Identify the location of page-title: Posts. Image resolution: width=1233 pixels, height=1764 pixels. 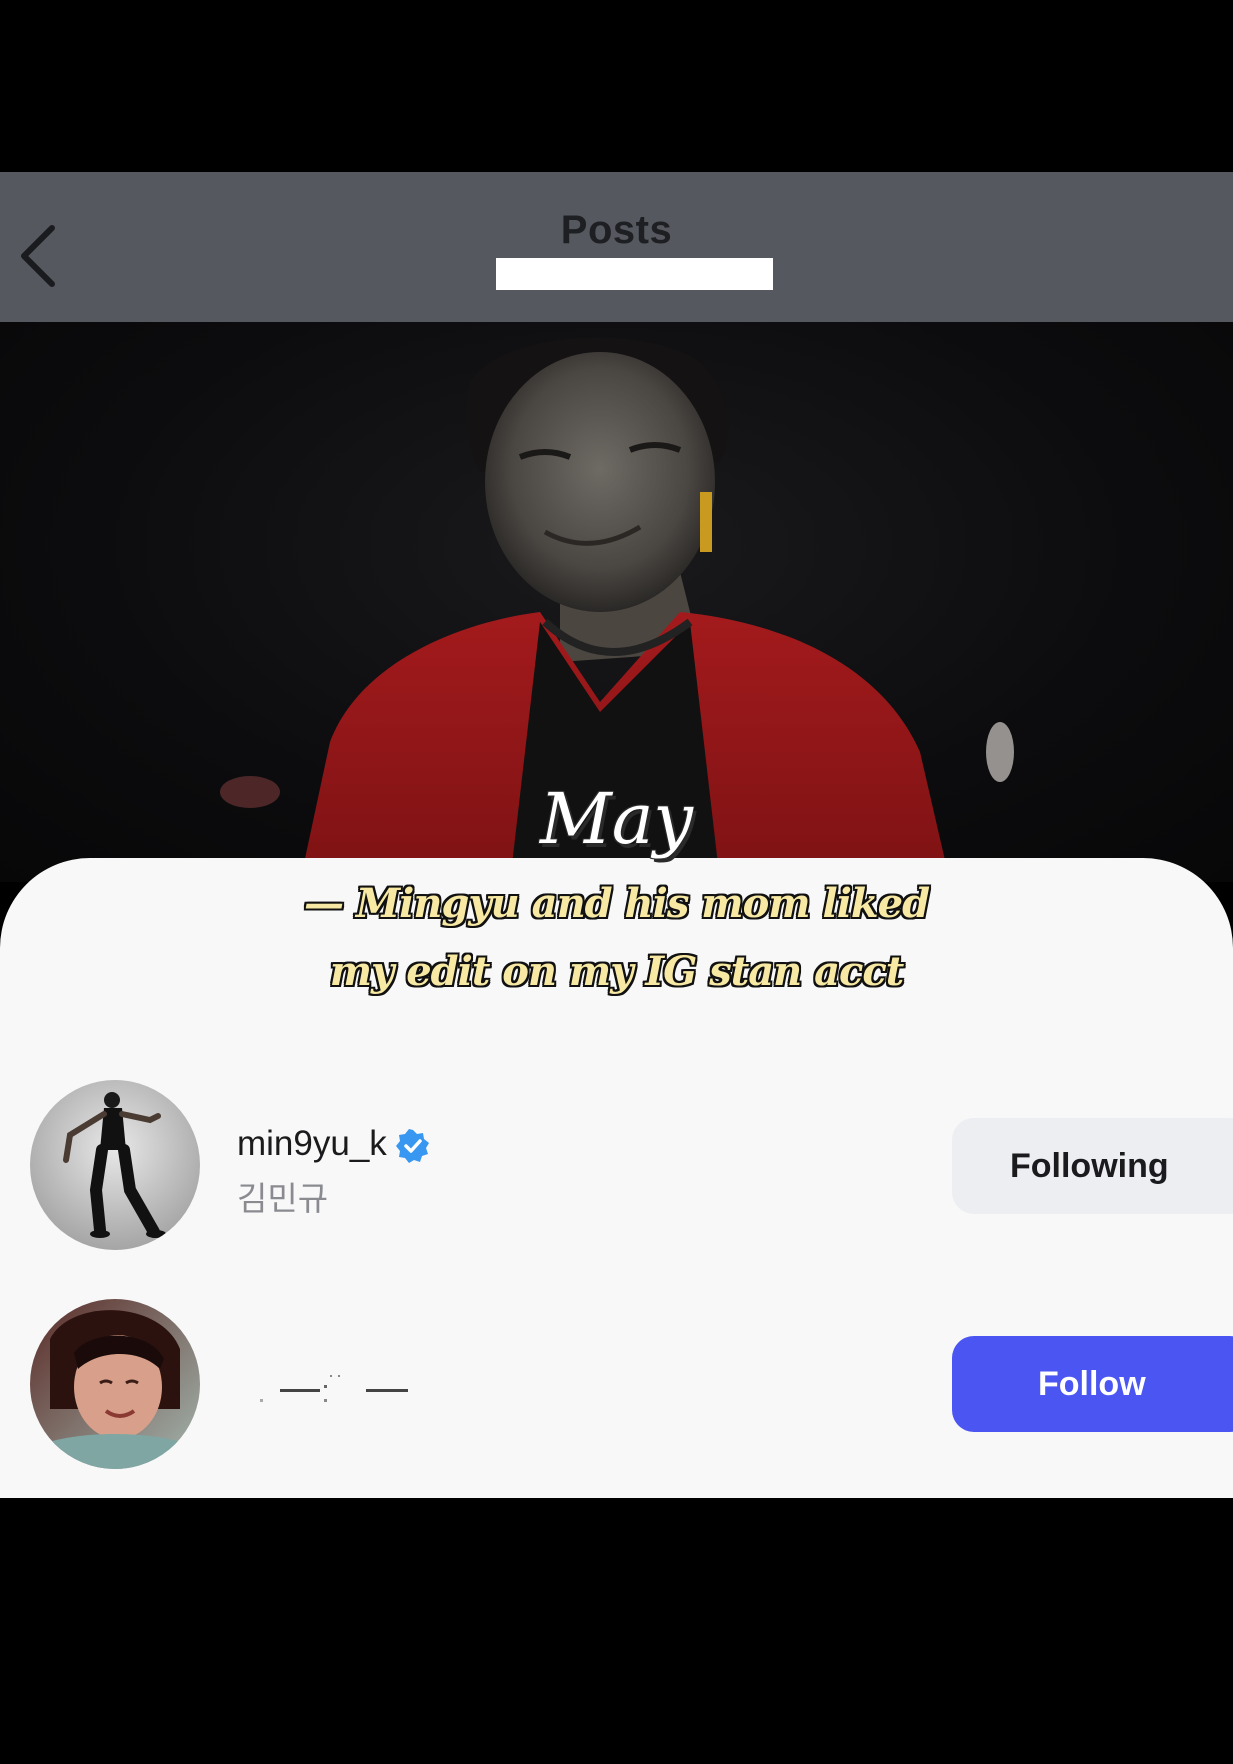
(616, 230).